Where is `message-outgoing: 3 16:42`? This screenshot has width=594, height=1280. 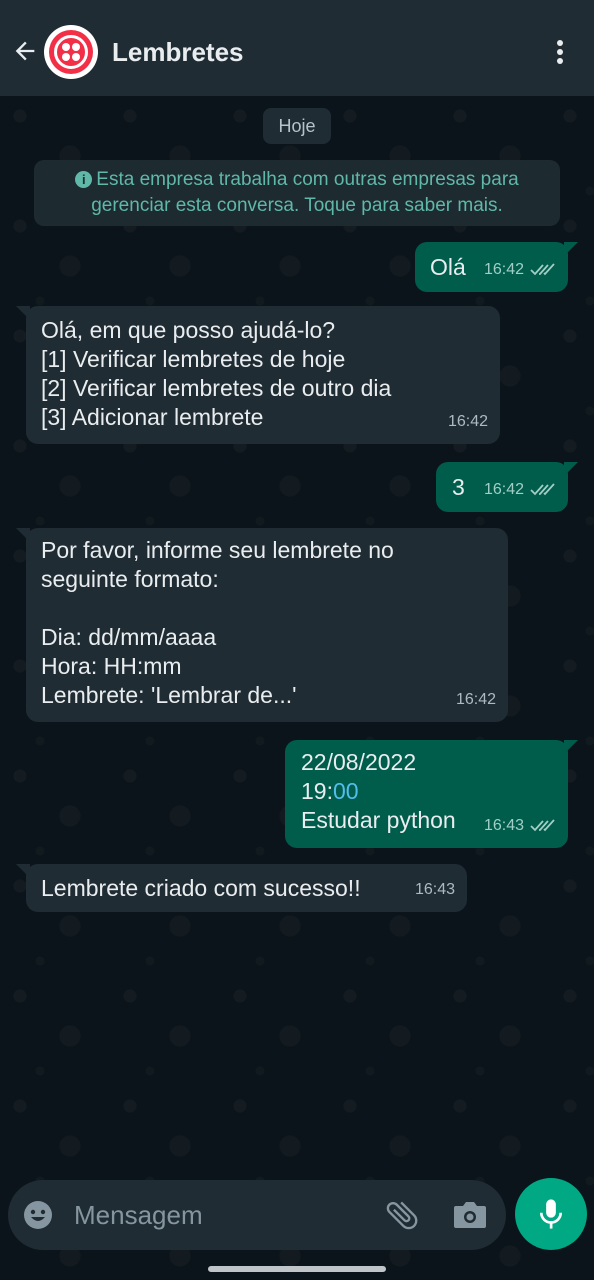
message-outgoing: 3 16:42 is located at coordinates (507, 487).